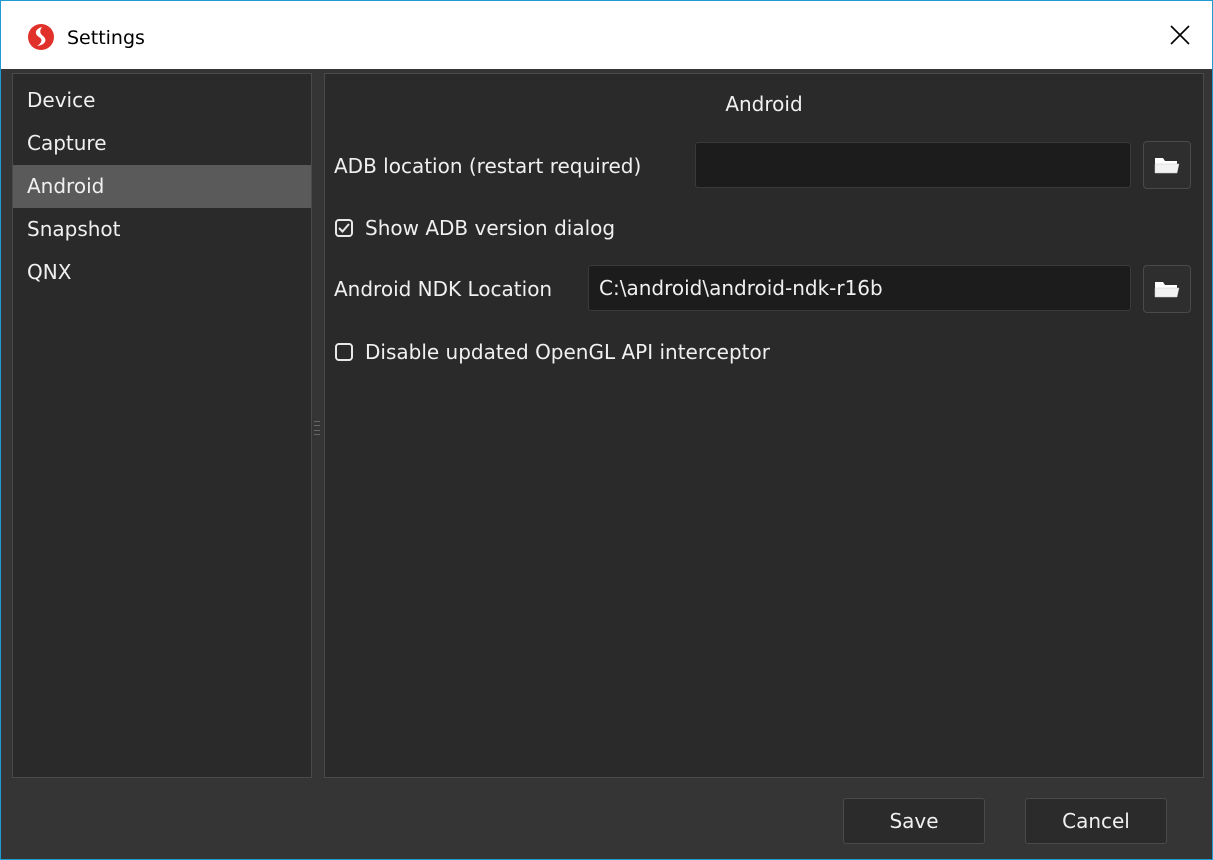 The image size is (1213, 860). Describe the element at coordinates (41, 37) in the screenshot. I see `snapdragon-logo-icon` at that location.